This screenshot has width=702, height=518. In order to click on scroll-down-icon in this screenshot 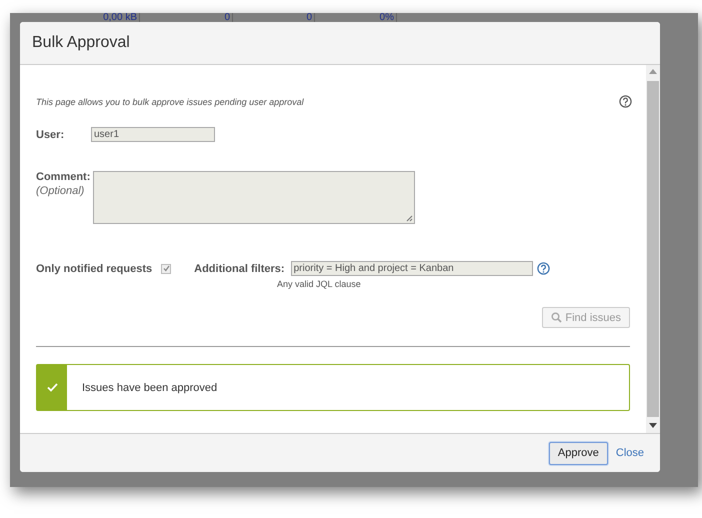, I will do `click(653, 426)`.